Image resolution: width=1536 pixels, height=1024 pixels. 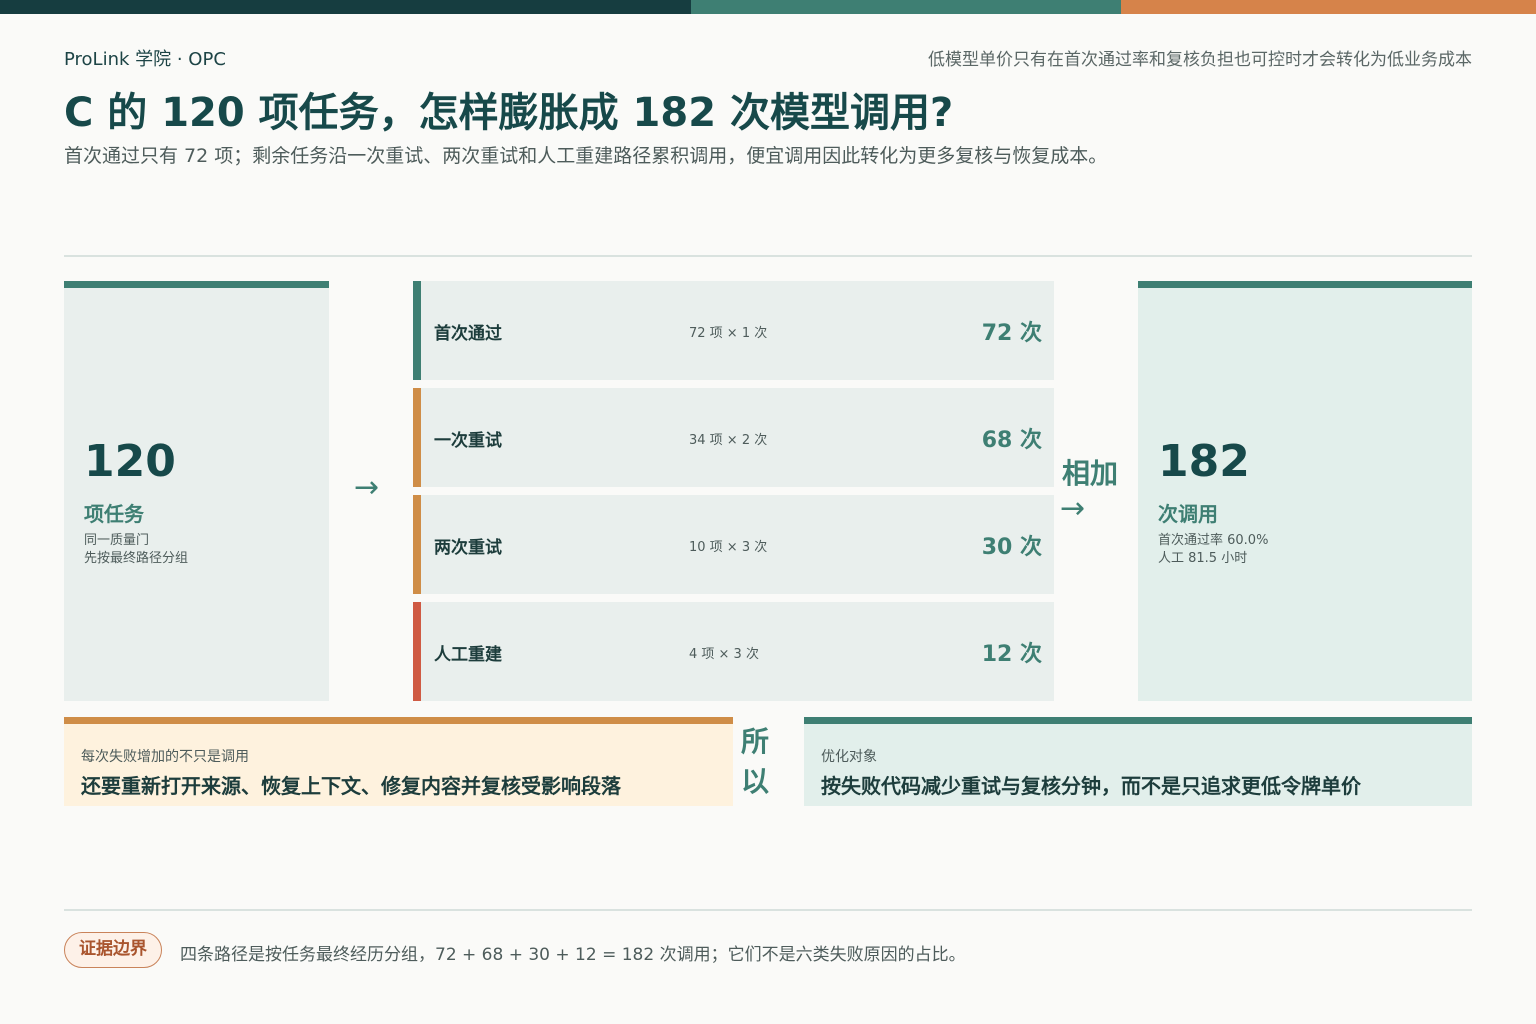 I want to click on accent-segment-dark, so click(x=345, y=7).